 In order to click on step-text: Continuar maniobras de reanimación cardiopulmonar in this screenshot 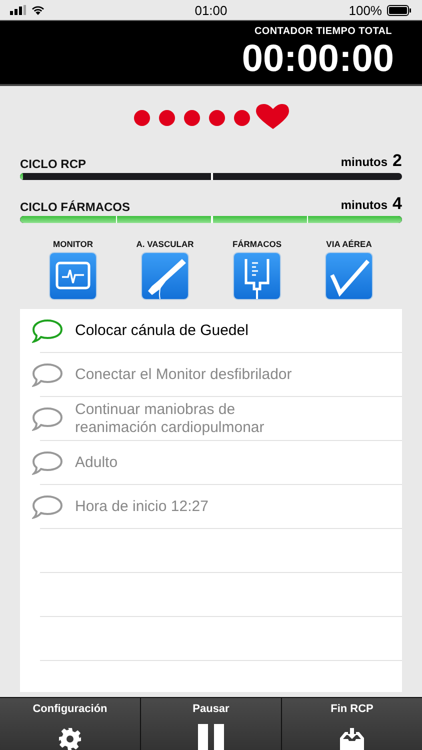, I will do `click(170, 419)`.